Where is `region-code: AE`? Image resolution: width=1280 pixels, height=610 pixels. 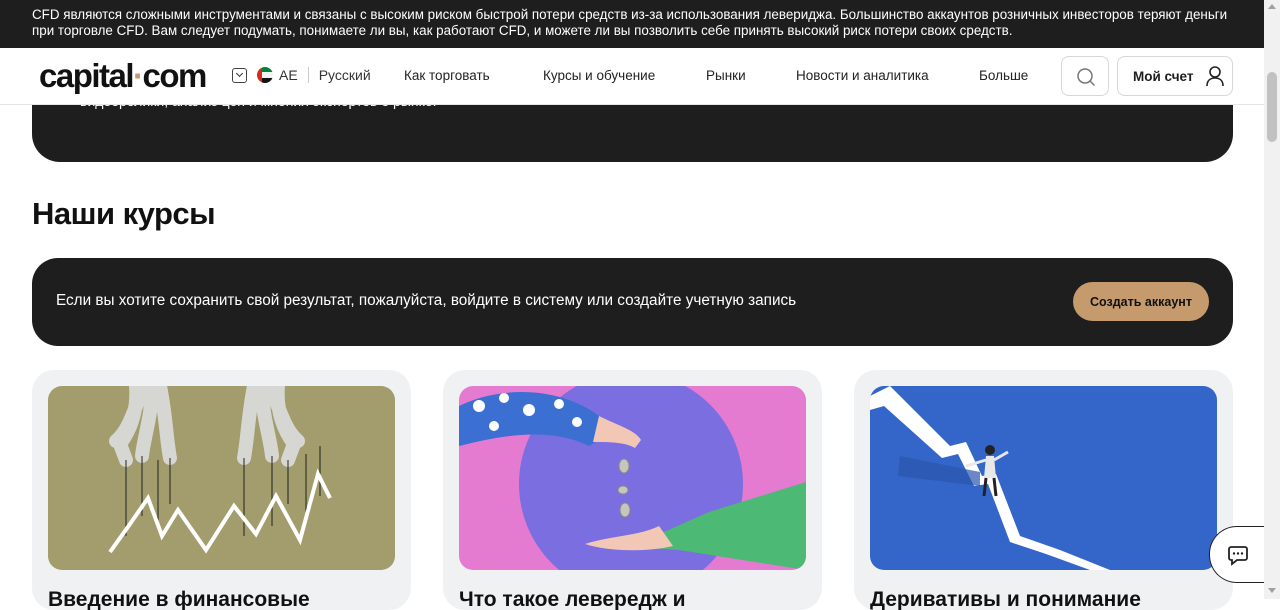
region-code: AE is located at coordinates (288, 75).